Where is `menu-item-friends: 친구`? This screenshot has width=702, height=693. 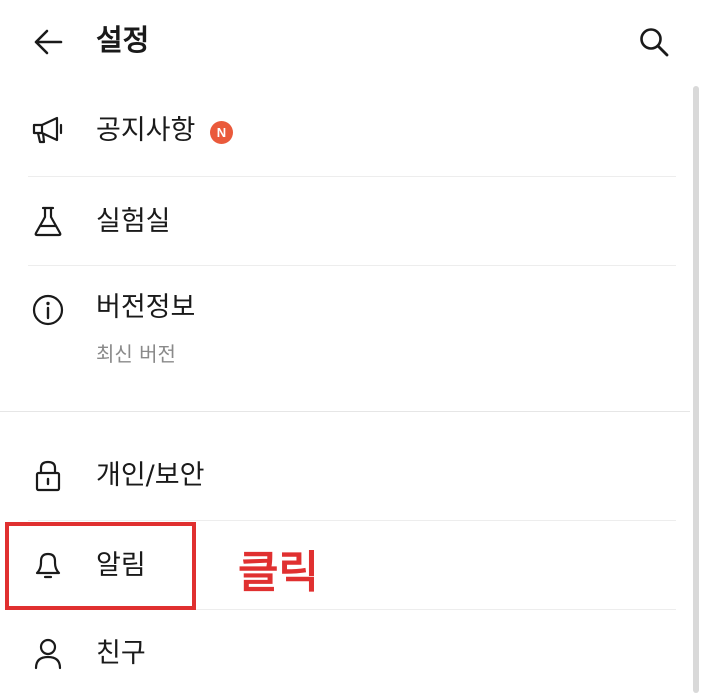
menu-item-friends: 친구 is located at coordinates (345, 651).